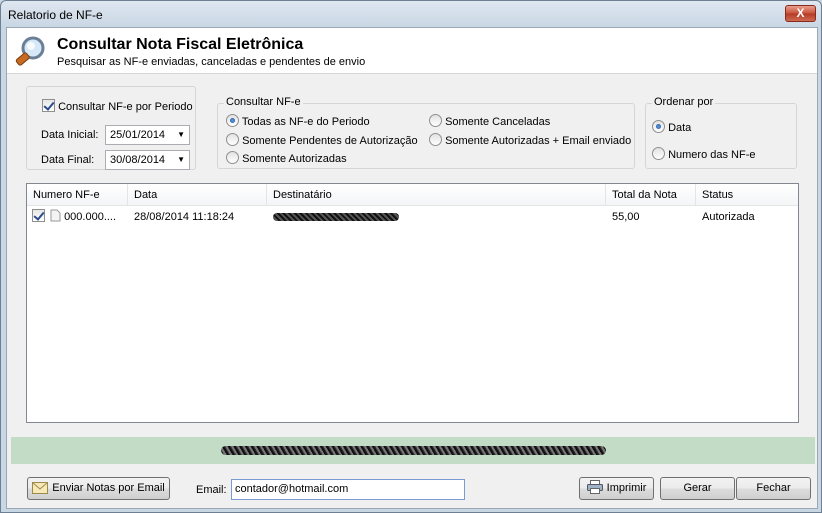  What do you see at coordinates (294, 159) in the screenshot?
I see `radio-authorized-label: Somente Autorizadas` at bounding box center [294, 159].